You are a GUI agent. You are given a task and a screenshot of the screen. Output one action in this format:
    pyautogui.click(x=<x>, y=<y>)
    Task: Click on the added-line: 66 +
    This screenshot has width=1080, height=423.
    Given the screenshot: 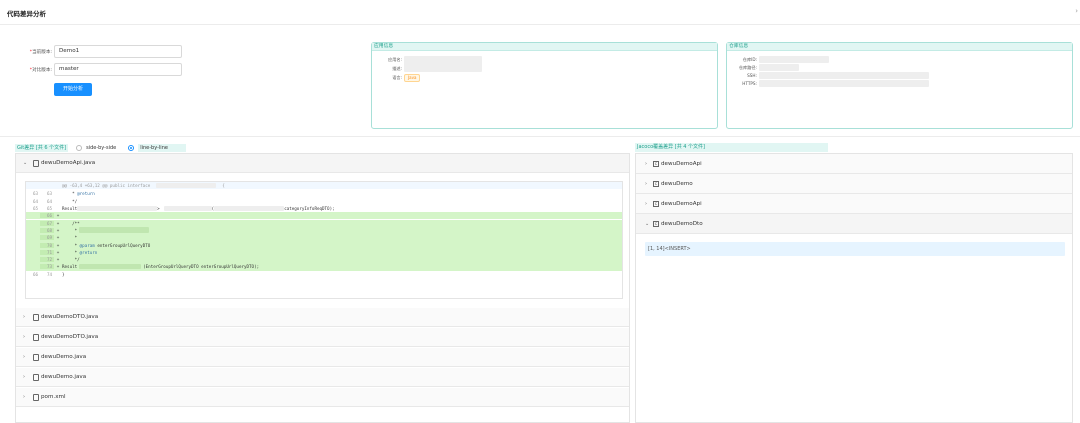 What is the action you would take?
    pyautogui.click(x=324, y=216)
    